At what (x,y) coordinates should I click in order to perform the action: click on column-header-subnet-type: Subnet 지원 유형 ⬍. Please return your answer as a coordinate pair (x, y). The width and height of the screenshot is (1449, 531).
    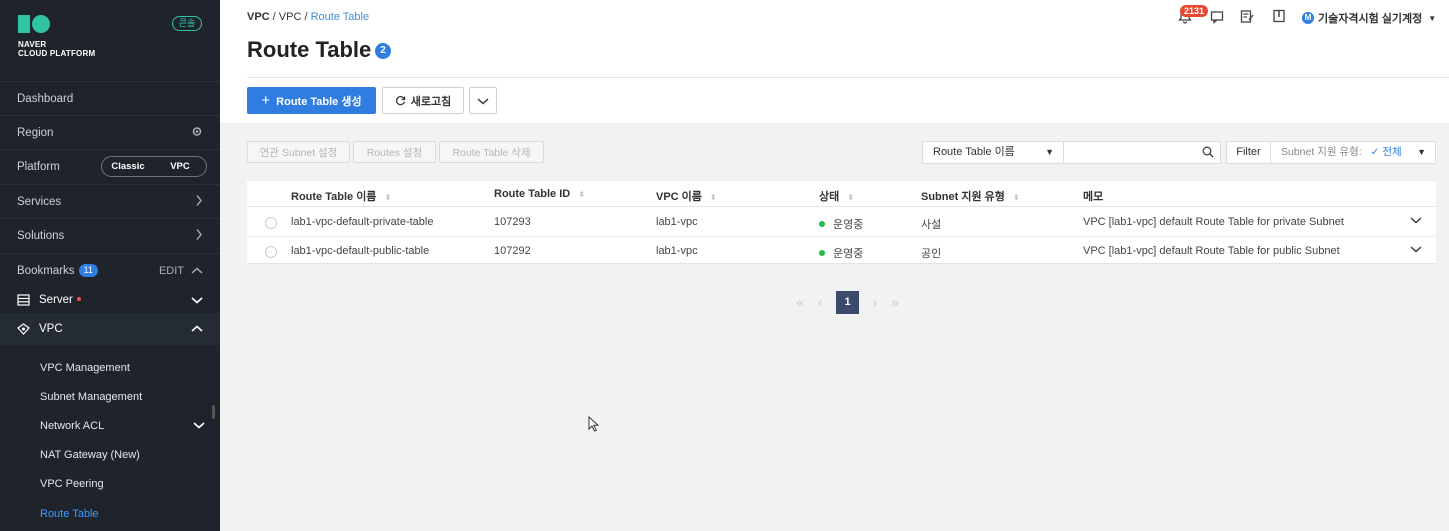
    Looking at the image, I should click on (970, 196).